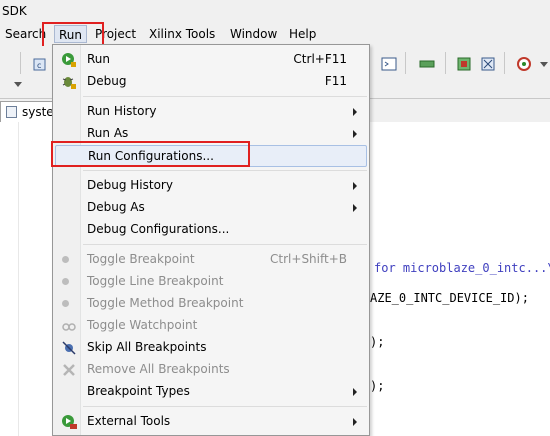  I want to click on menu-item-label: Debug, so click(107, 81).